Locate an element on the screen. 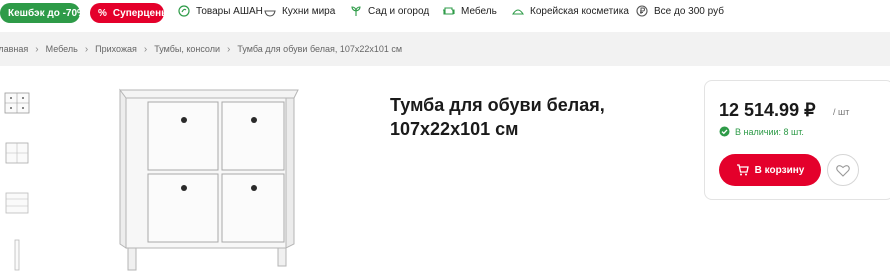 The height and width of the screenshot is (276, 890). ruble-coin-icon is located at coordinates (642, 11).